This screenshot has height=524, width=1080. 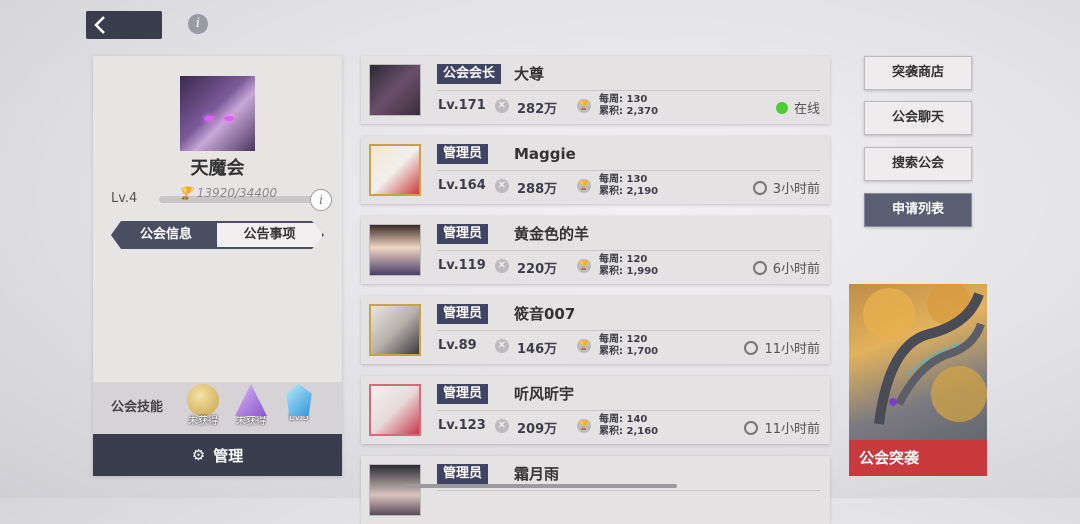 What do you see at coordinates (537, 189) in the screenshot?
I see `member-power: 288万` at bounding box center [537, 189].